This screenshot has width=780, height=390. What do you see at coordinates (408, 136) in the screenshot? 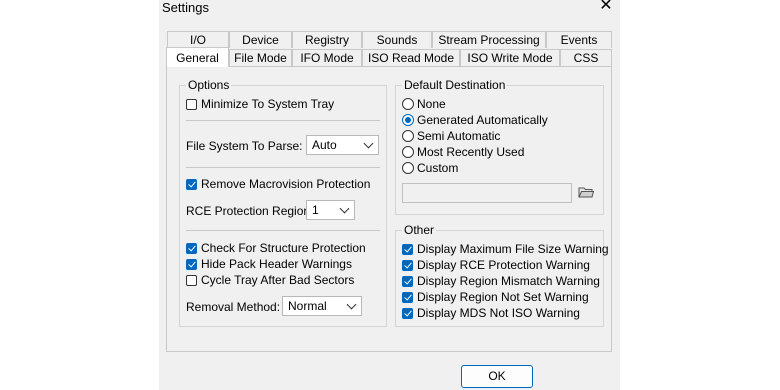
I see `radio-semi-circle` at bounding box center [408, 136].